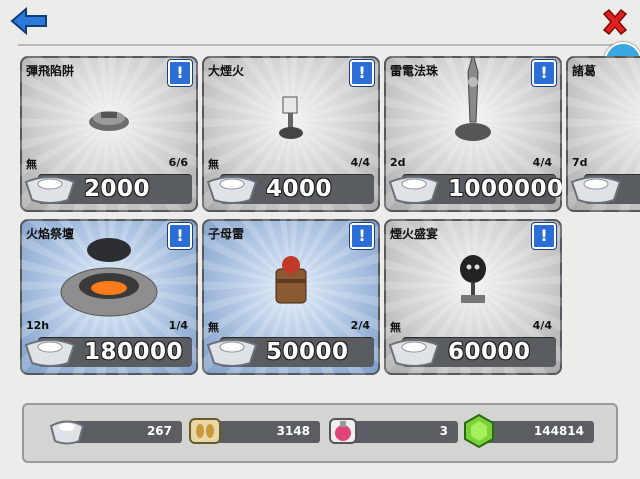  What do you see at coordinates (178, 162) in the screenshot?
I see `count-label: 6/6` at bounding box center [178, 162].